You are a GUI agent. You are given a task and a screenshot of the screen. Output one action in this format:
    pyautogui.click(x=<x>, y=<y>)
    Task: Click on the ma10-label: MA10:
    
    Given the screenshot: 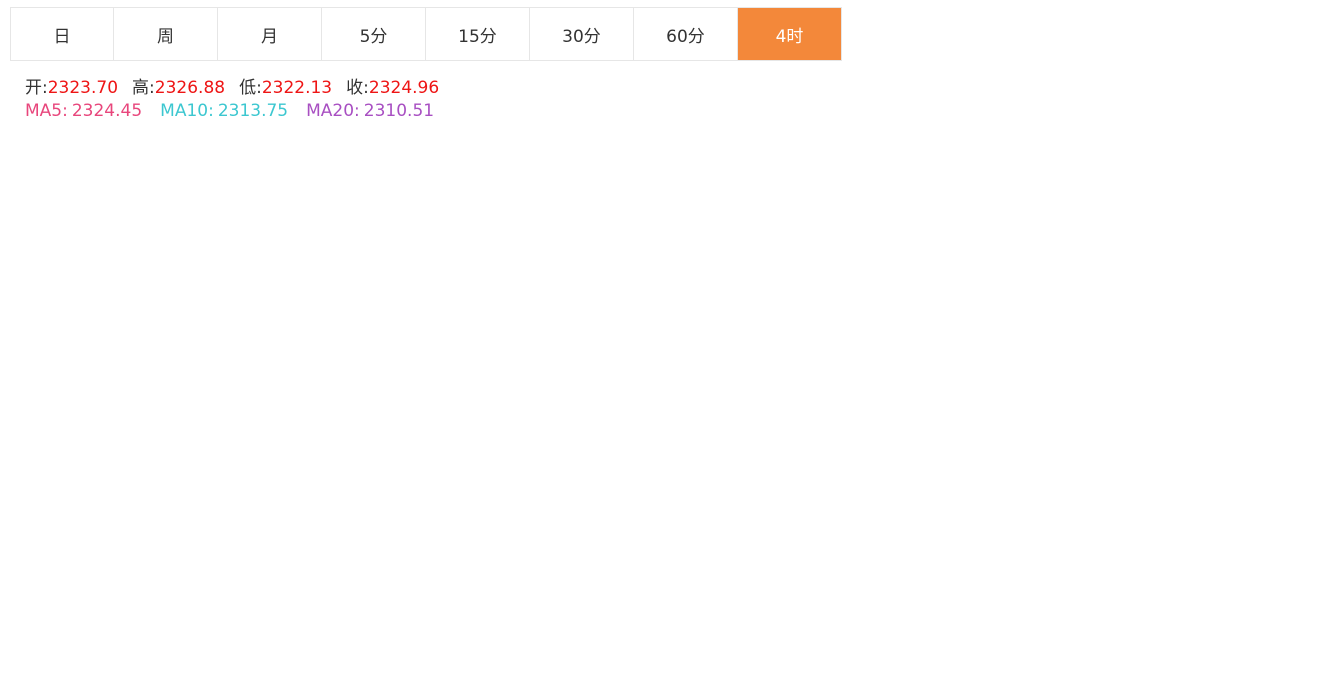 What is the action you would take?
    pyautogui.click(x=187, y=111)
    